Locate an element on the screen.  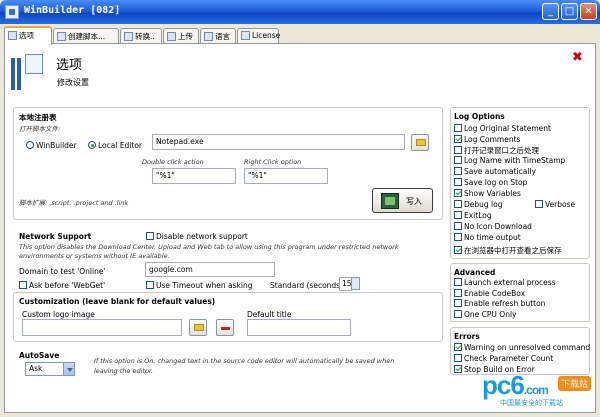
save-after-browser-checkbox: 在浏览器中打开查看之后保存 is located at coordinates (508, 250).